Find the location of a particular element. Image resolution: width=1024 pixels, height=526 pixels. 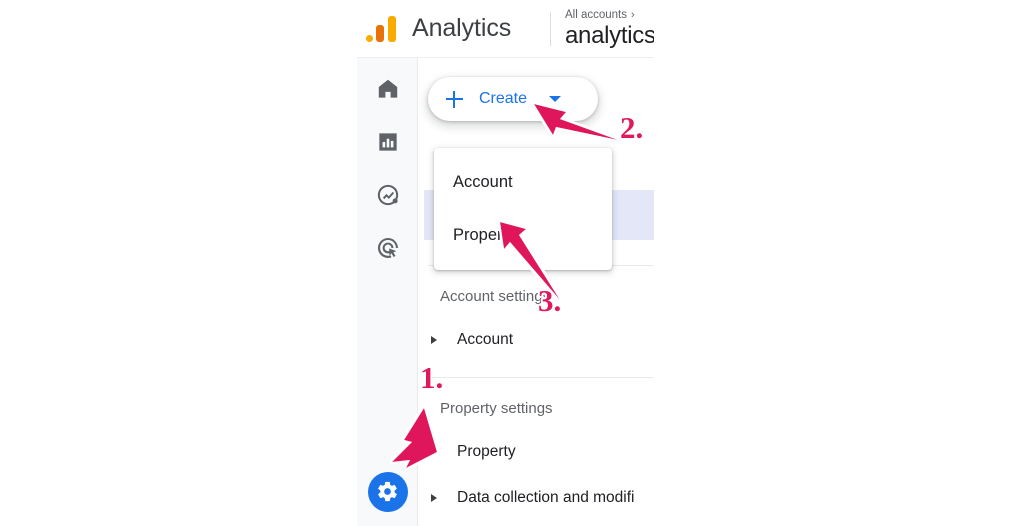

reports-bar-chart-icon is located at coordinates (387, 141).